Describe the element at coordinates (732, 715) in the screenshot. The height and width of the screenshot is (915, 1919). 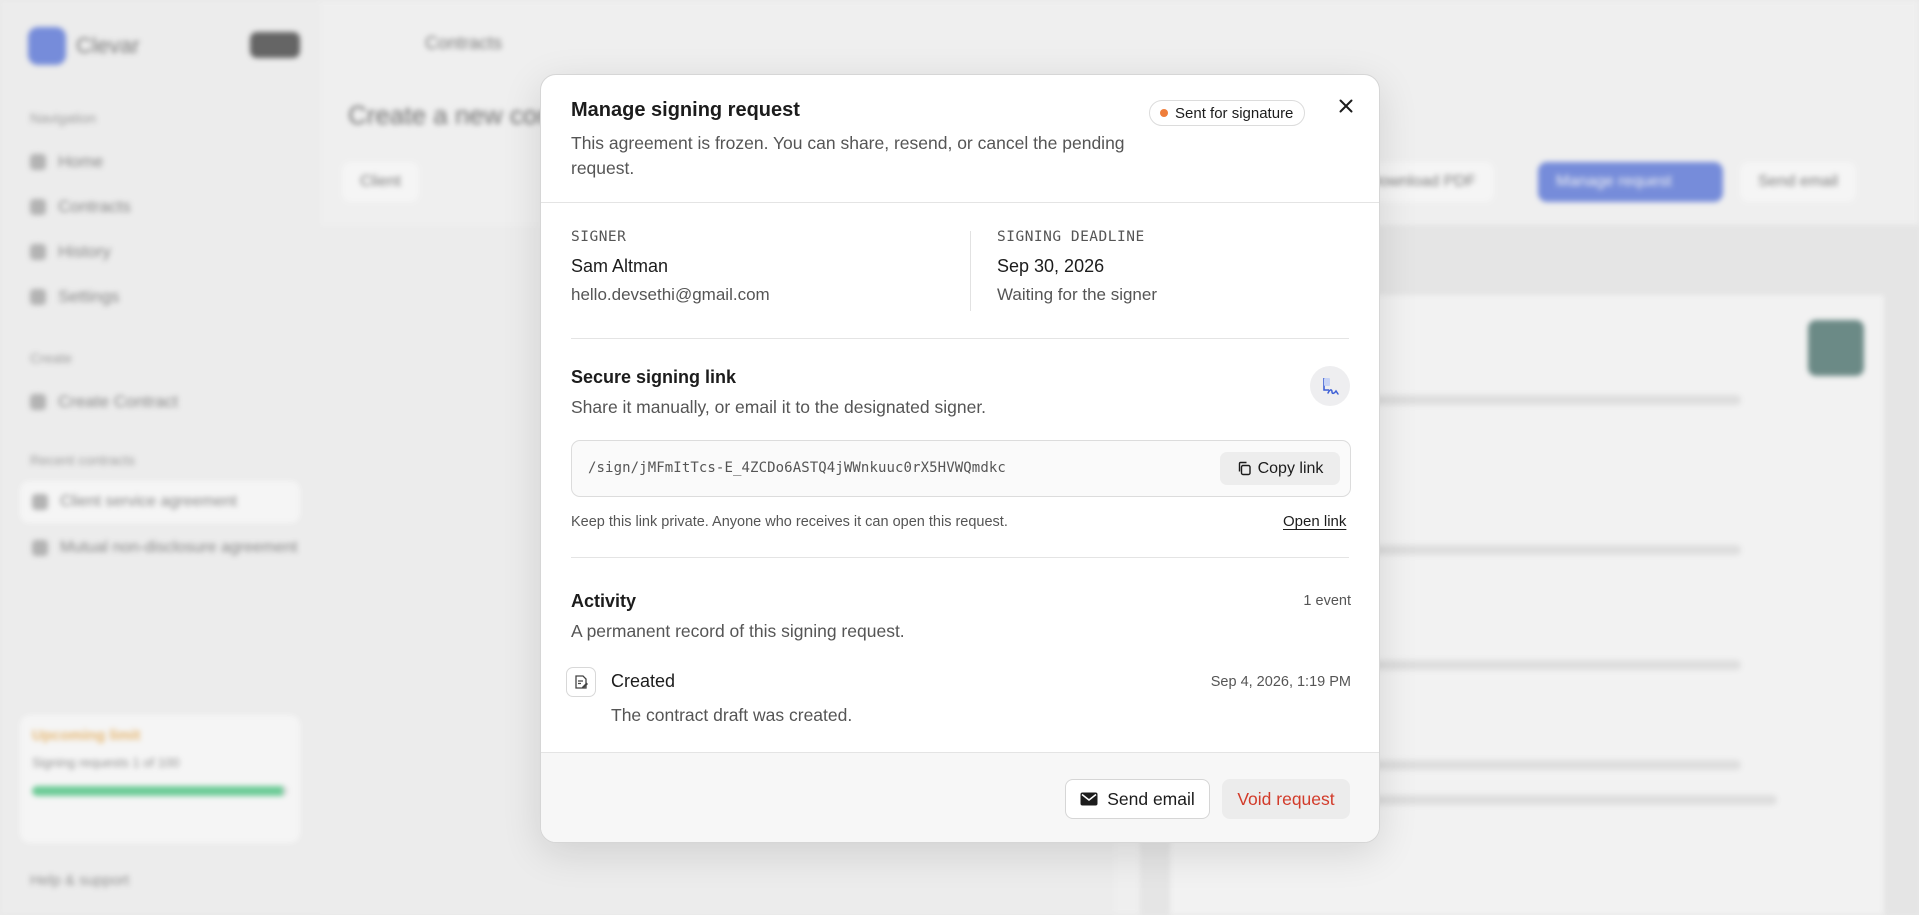
I see `event-description: The contract draft was created.` at that location.